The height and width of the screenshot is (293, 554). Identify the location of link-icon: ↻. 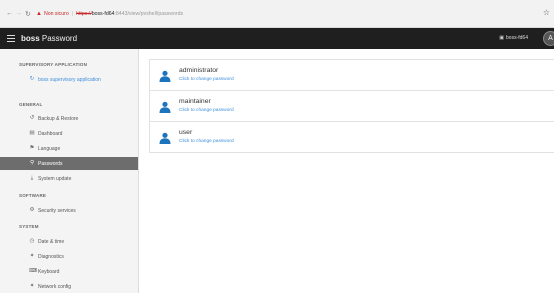
(32, 79).